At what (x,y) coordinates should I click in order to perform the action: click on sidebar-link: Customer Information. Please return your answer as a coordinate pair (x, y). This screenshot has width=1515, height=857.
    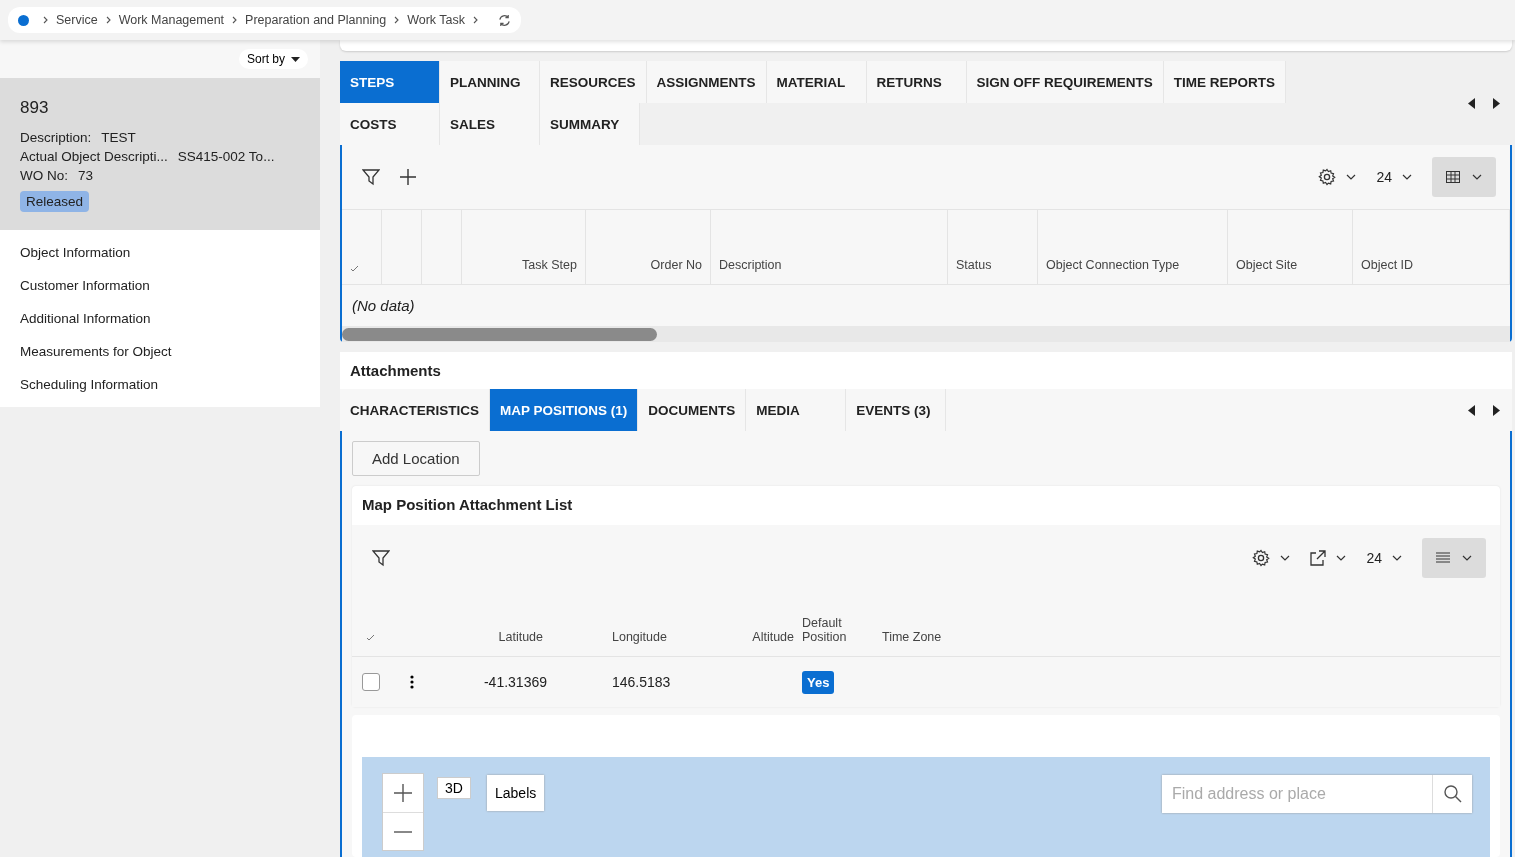
    Looking at the image, I should click on (160, 285).